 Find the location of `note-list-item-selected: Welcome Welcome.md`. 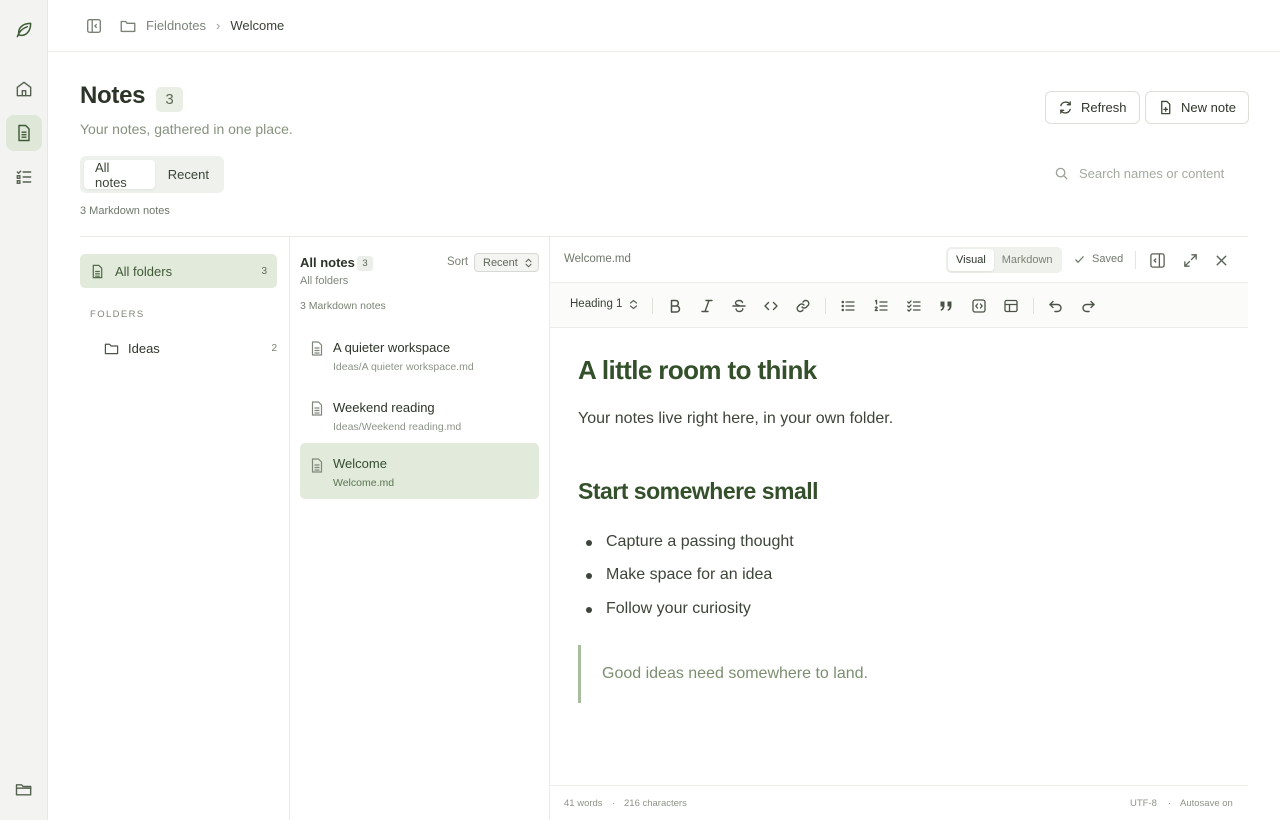

note-list-item-selected: Welcome Welcome.md is located at coordinates (419, 471).